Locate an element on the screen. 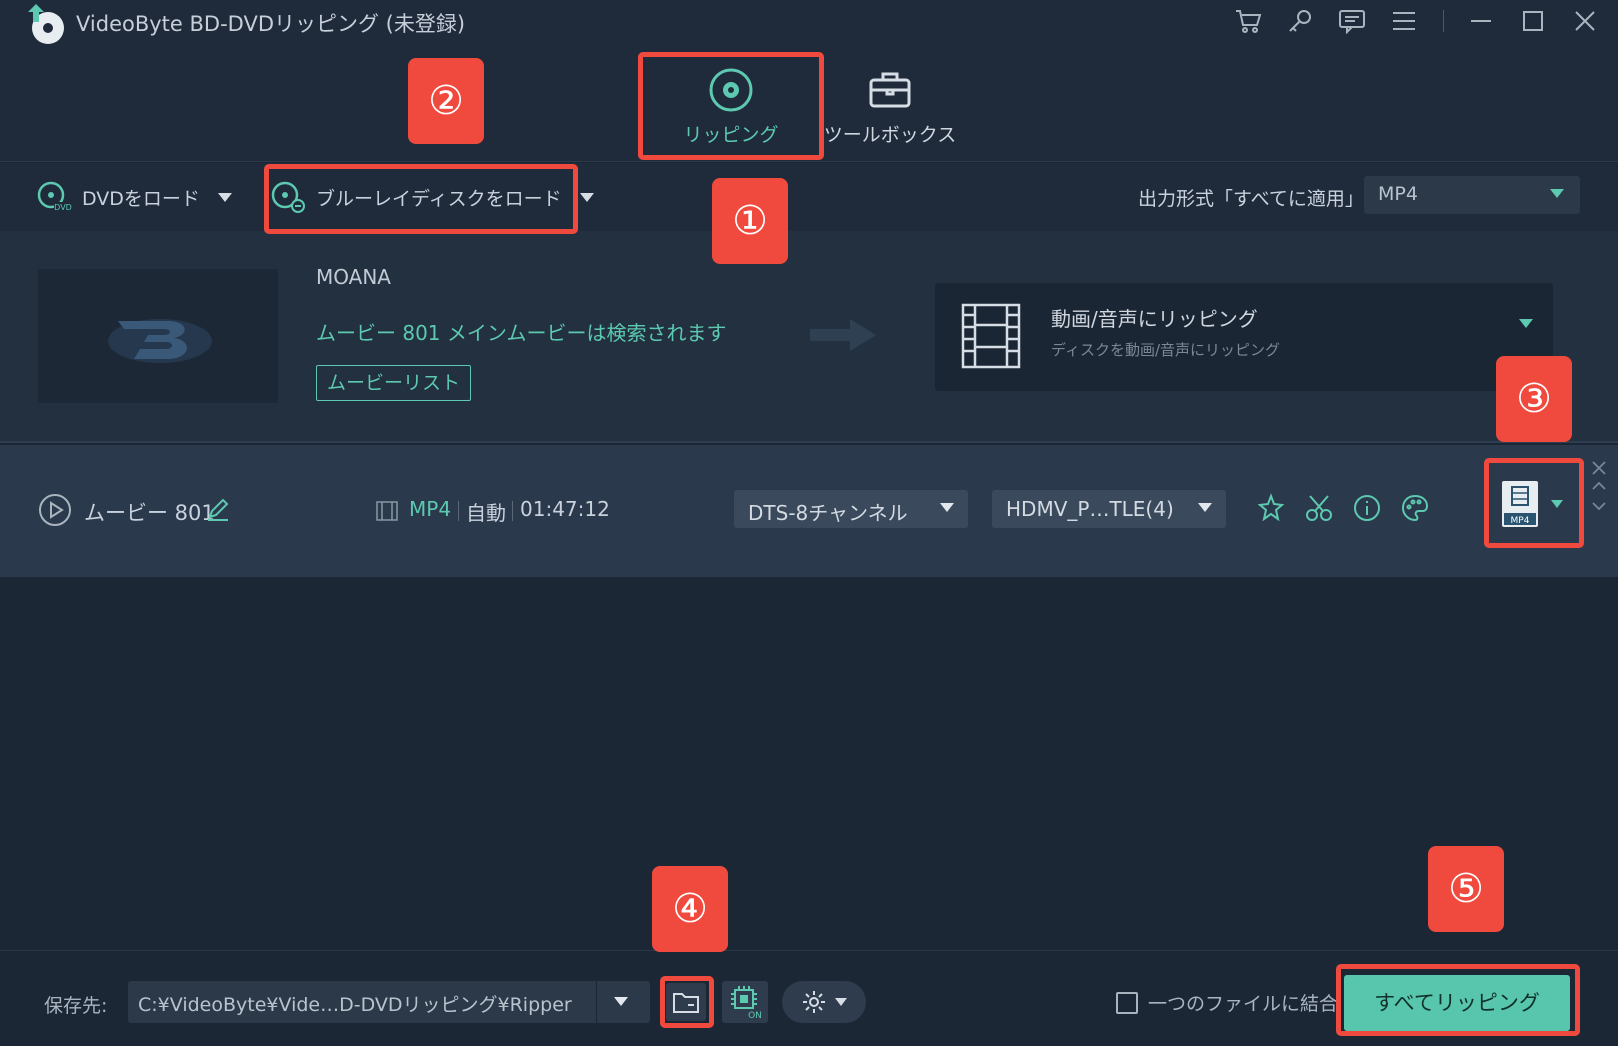 Image resolution: width=1618 pixels, height=1046 pixels. title-format: MP4 is located at coordinates (430, 509).